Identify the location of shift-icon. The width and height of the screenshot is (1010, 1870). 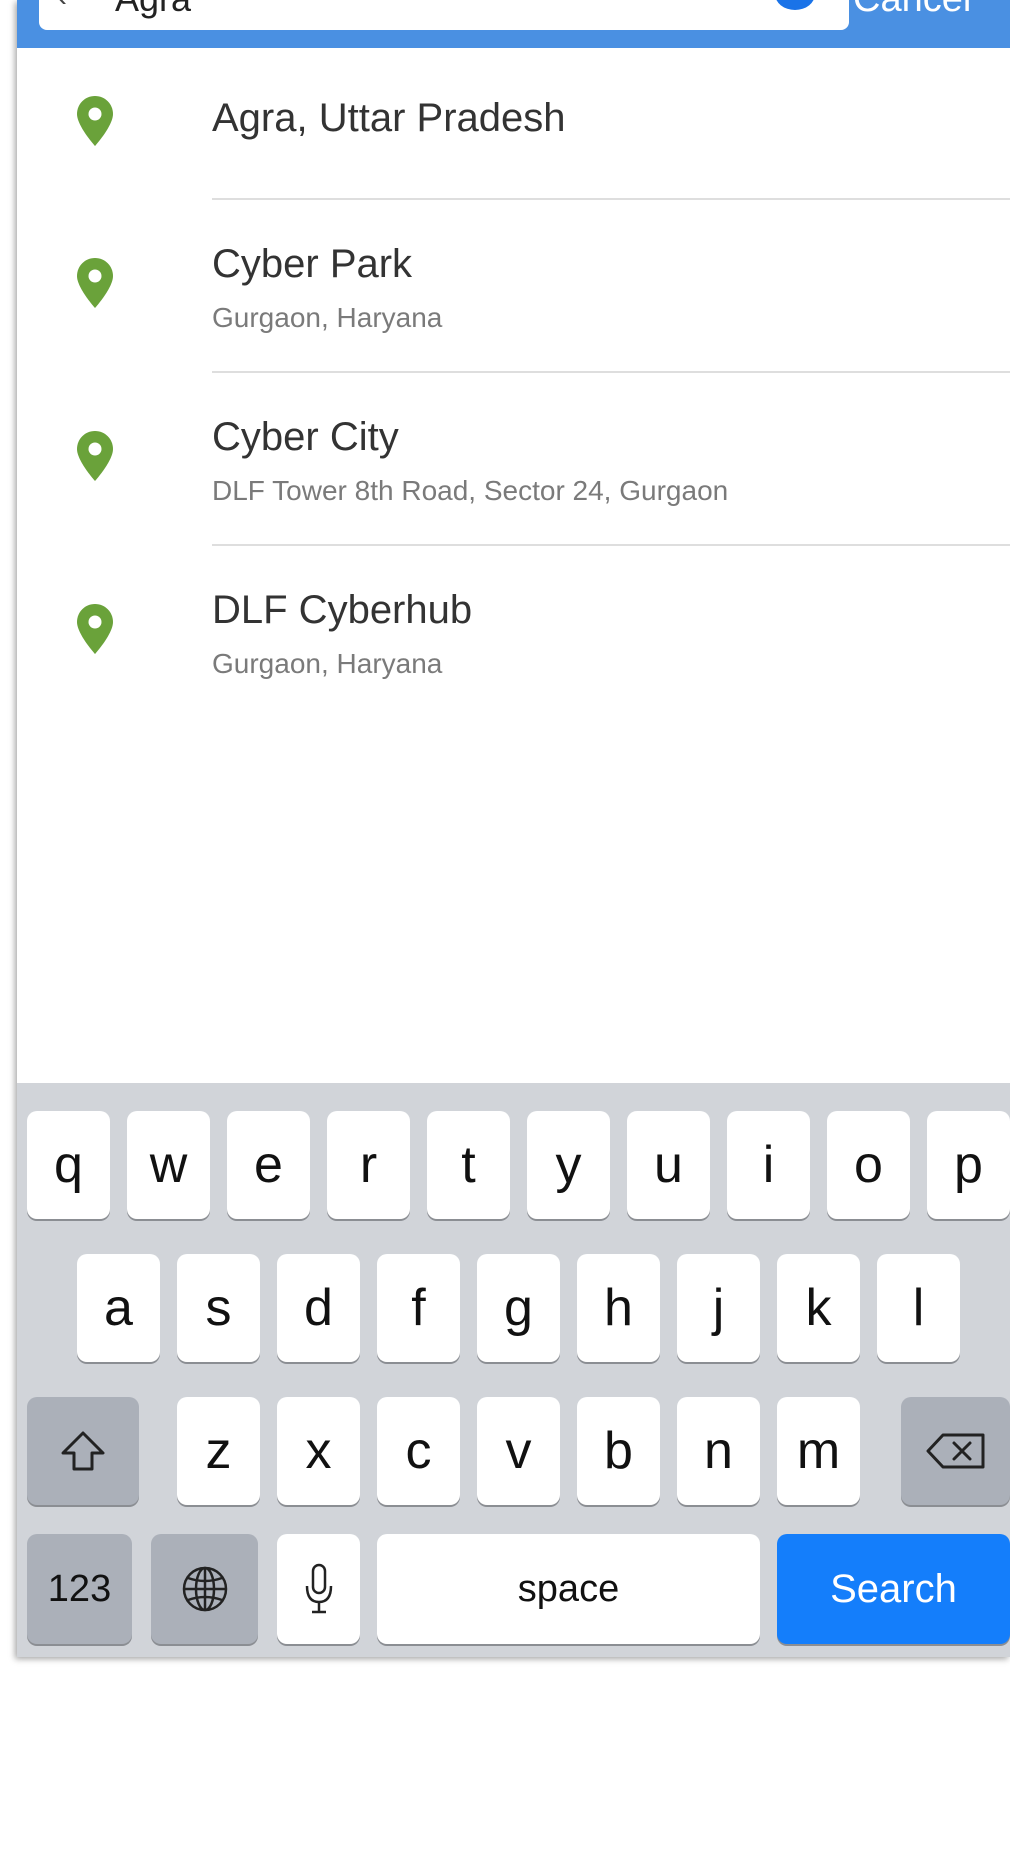
(83, 1451).